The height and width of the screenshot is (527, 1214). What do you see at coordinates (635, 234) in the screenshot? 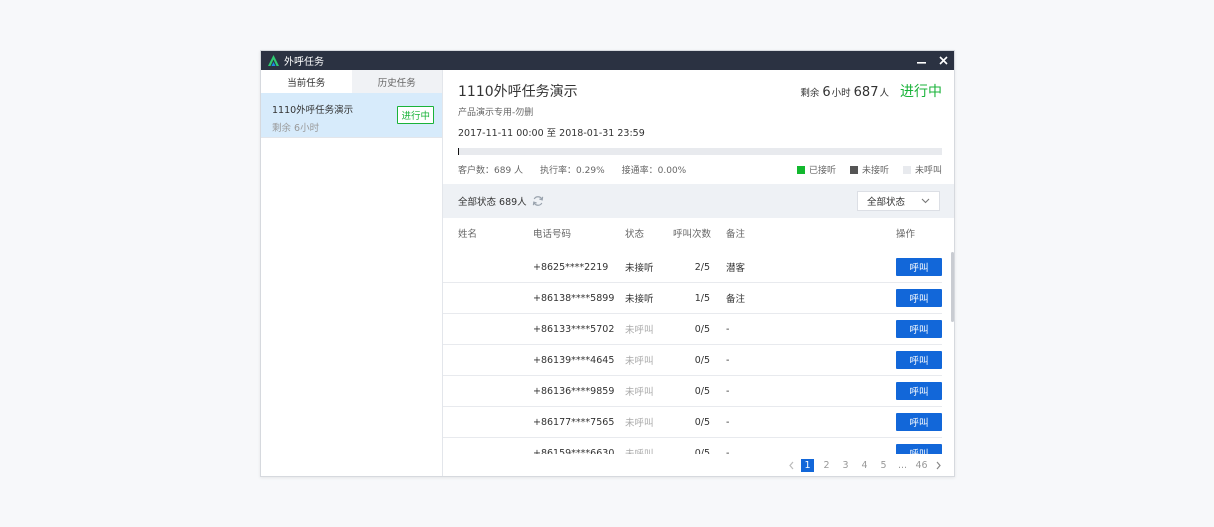
I see `header-status: 状态` at bounding box center [635, 234].